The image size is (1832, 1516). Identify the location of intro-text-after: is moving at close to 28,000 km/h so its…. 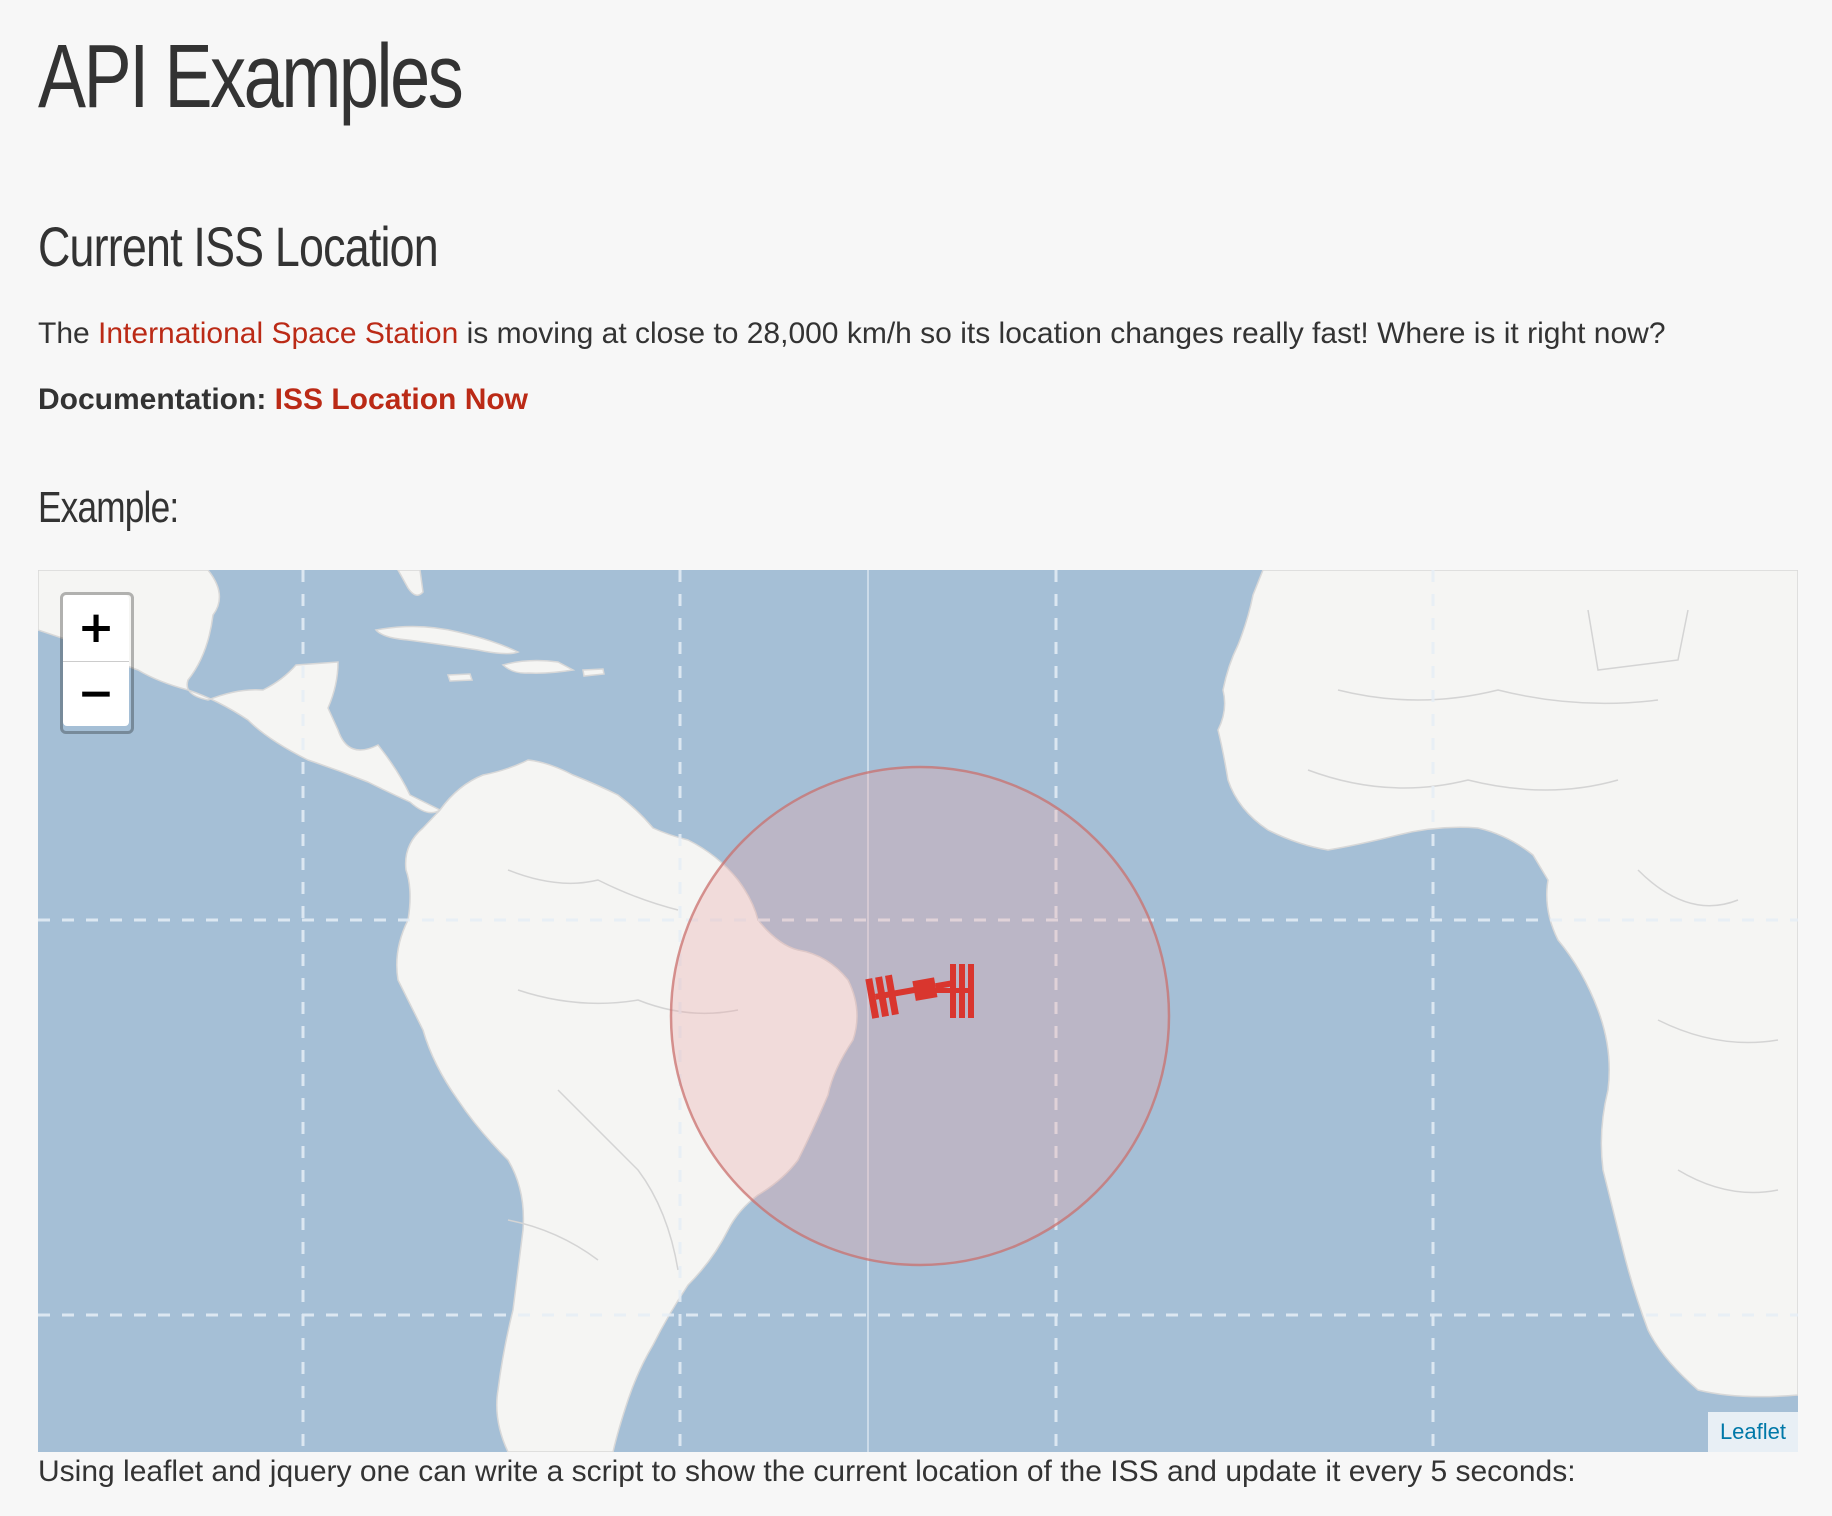
(1062, 333).